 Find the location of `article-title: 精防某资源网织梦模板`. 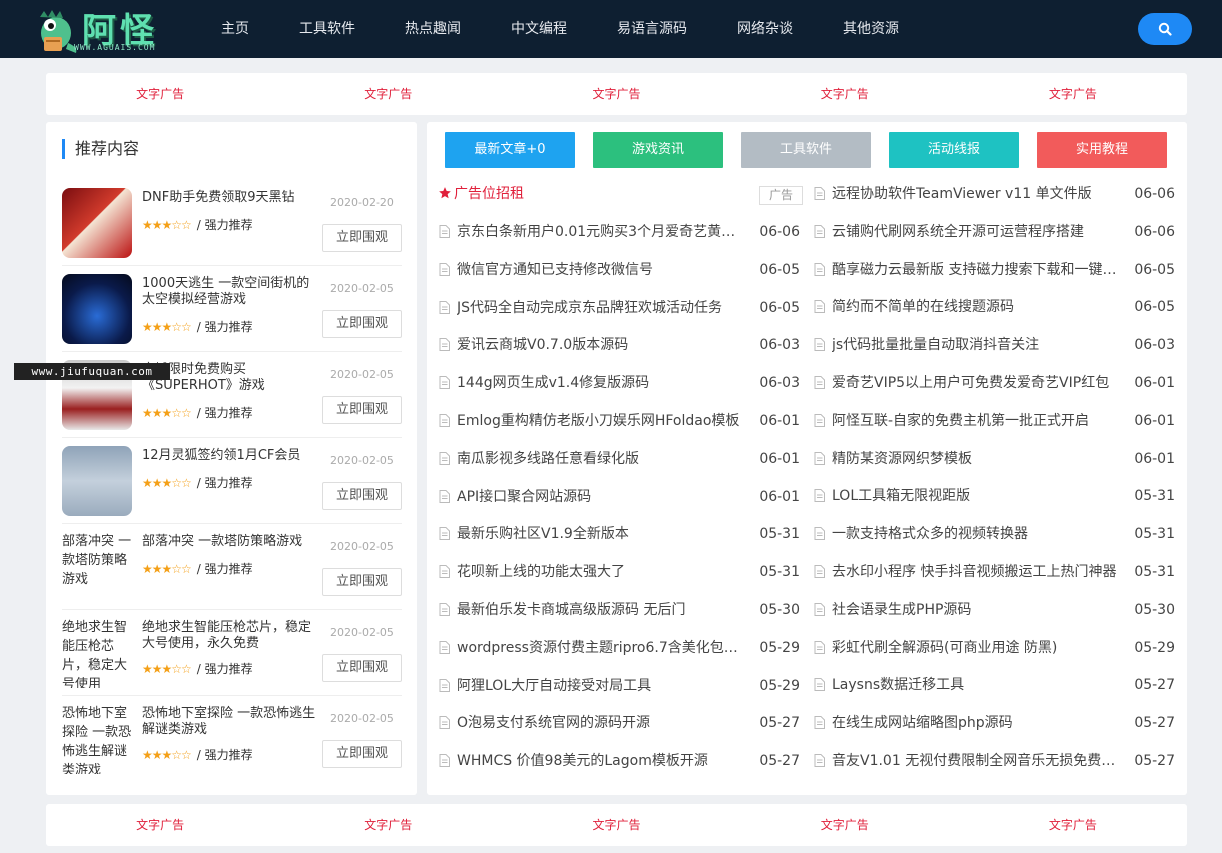

article-title: 精防某资源网织梦模板 is located at coordinates (977, 459).